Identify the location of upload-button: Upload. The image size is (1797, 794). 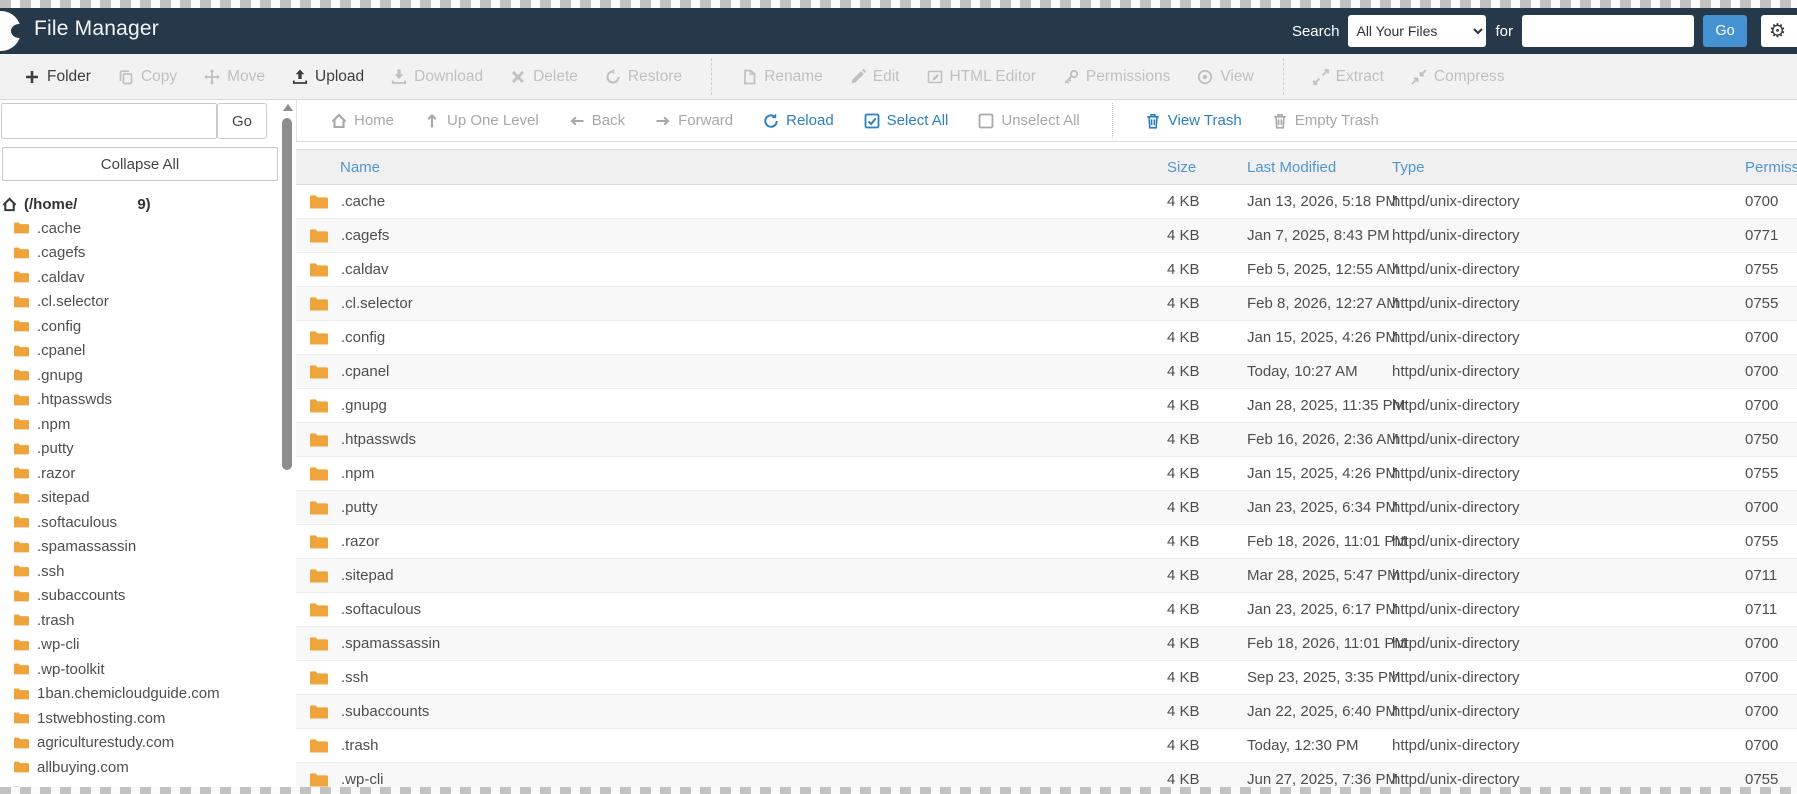
(328, 77).